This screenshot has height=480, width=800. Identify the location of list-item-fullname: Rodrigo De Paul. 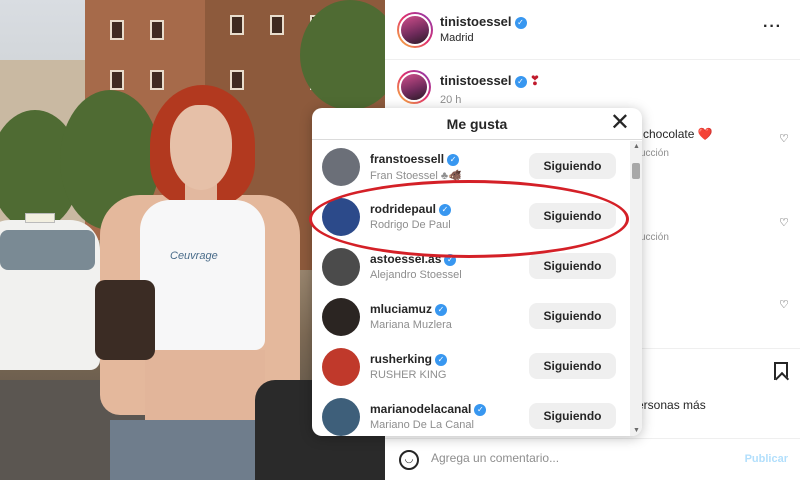
(410, 225).